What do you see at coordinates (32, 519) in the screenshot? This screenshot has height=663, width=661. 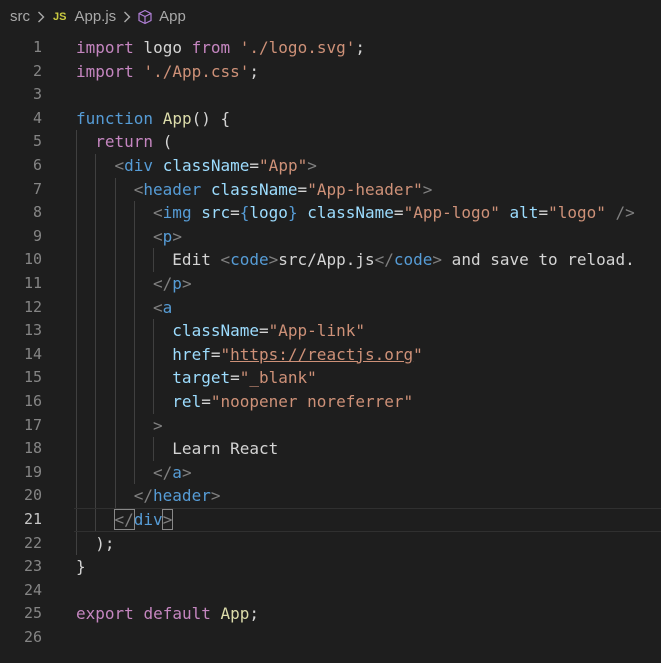 I see `line-number: 21` at bounding box center [32, 519].